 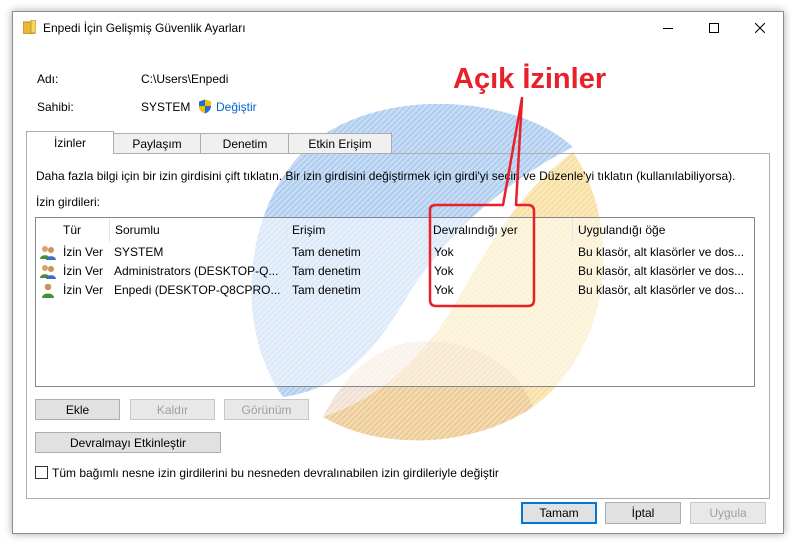 What do you see at coordinates (41, 472) in the screenshot?
I see `replace-child-permissions-checkbox` at bounding box center [41, 472].